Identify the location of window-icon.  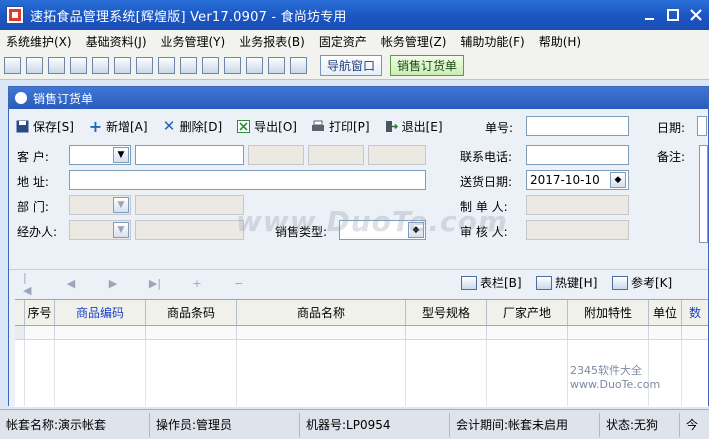
(56, 65).